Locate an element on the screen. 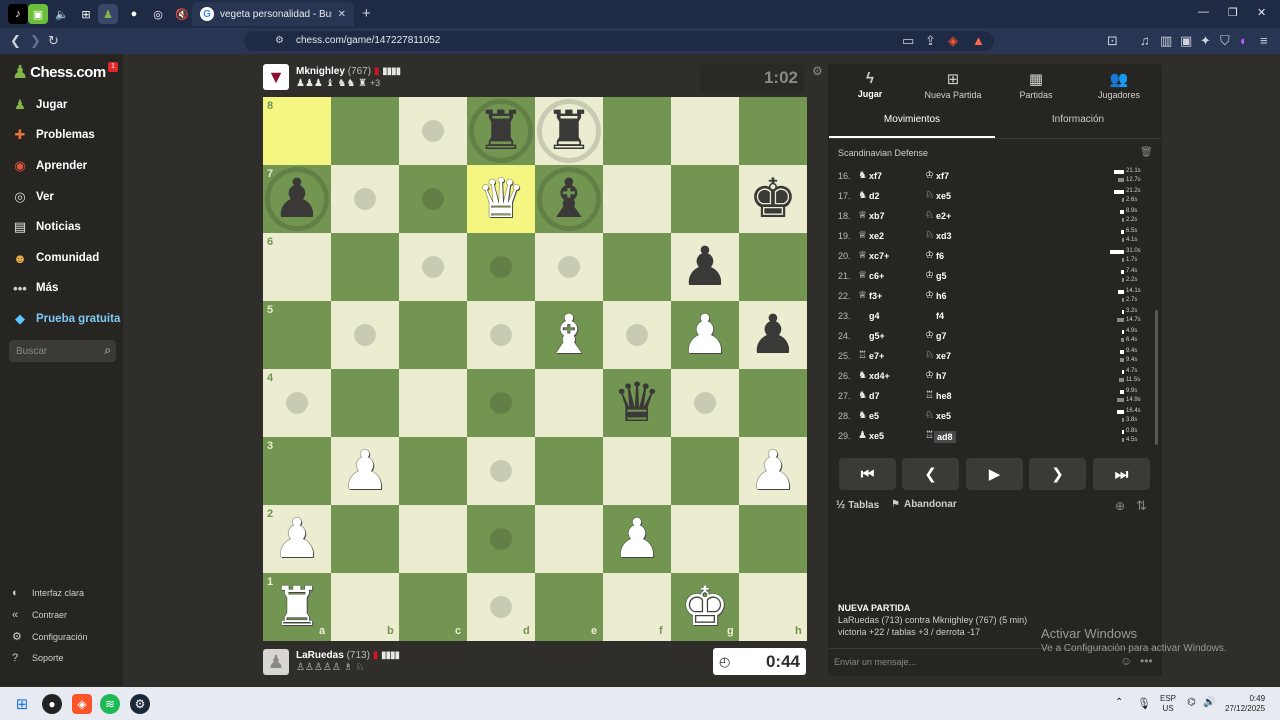 This screenshot has height=720, width=1280. leo-icon: ⊡ is located at coordinates (1112, 41).